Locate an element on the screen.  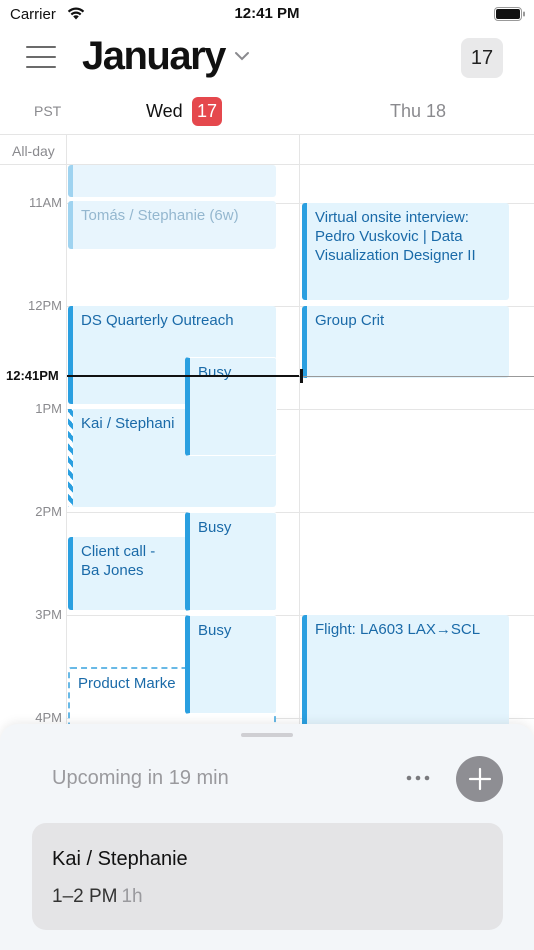
day-header-thu: Thu 18 is located at coordinates (418, 111).